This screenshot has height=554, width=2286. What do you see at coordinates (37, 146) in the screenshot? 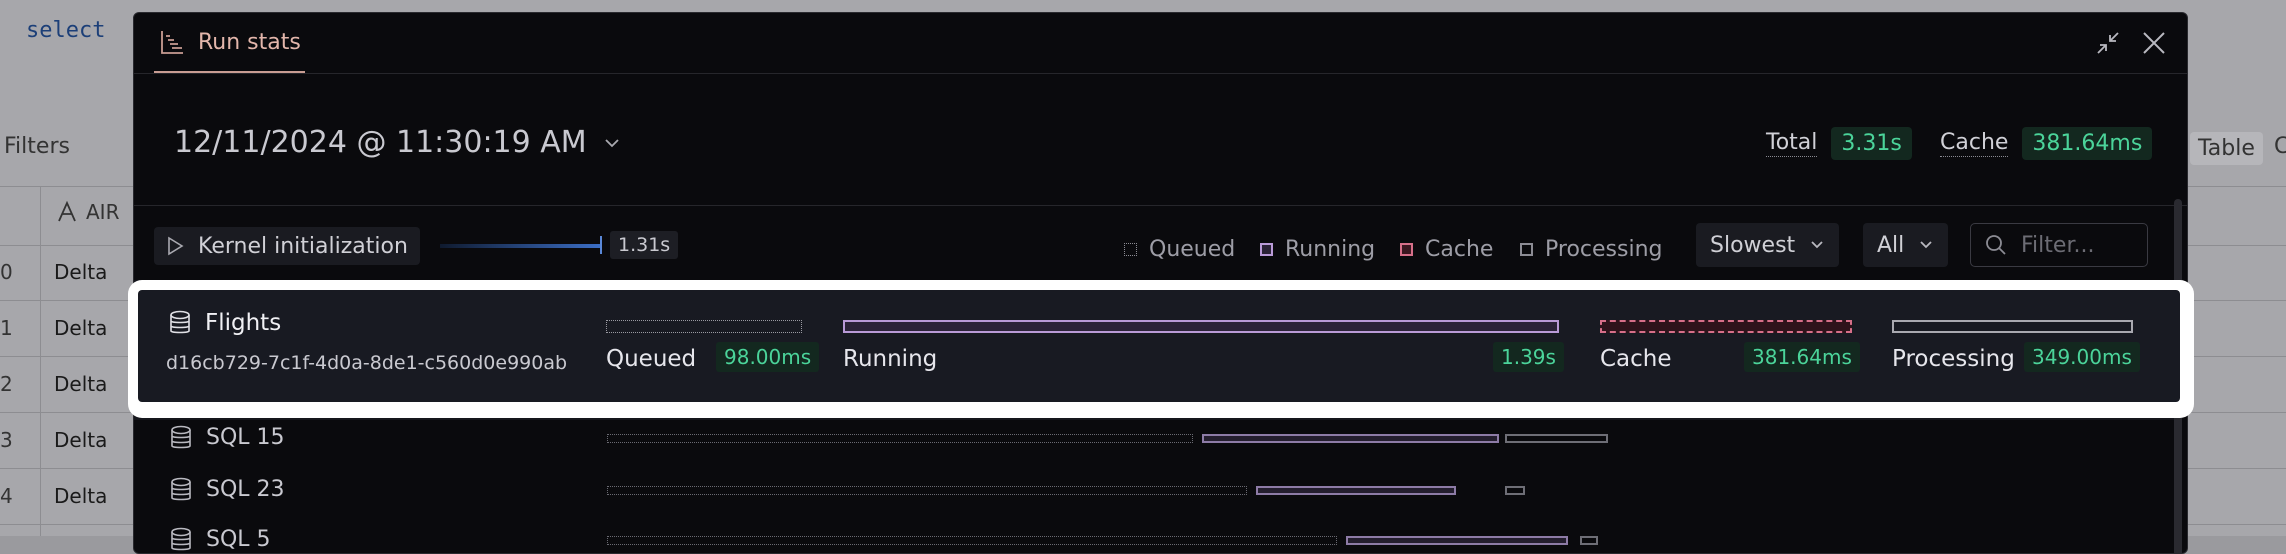
I see `filters-label: Filters` at bounding box center [37, 146].